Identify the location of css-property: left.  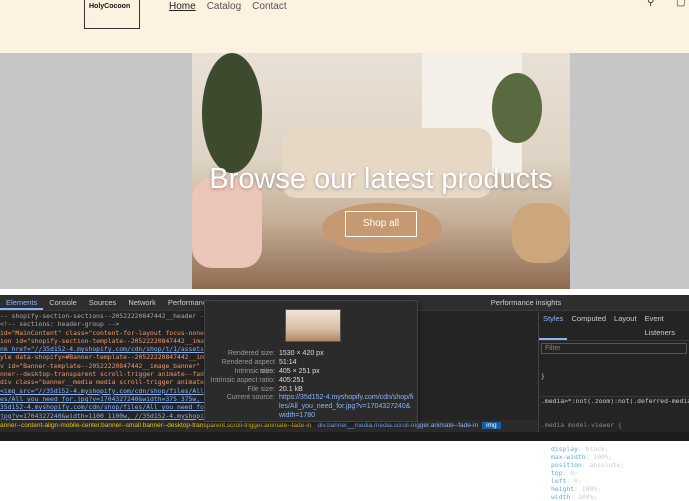
(559, 481).